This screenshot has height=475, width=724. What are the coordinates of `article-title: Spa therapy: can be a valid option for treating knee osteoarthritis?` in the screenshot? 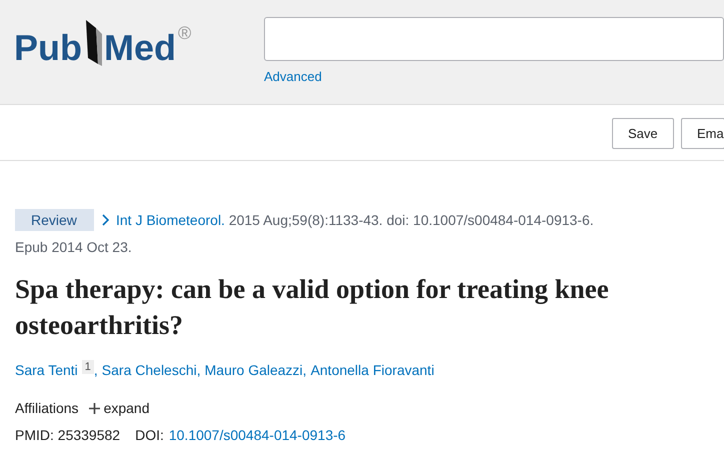 It's located at (312, 307).